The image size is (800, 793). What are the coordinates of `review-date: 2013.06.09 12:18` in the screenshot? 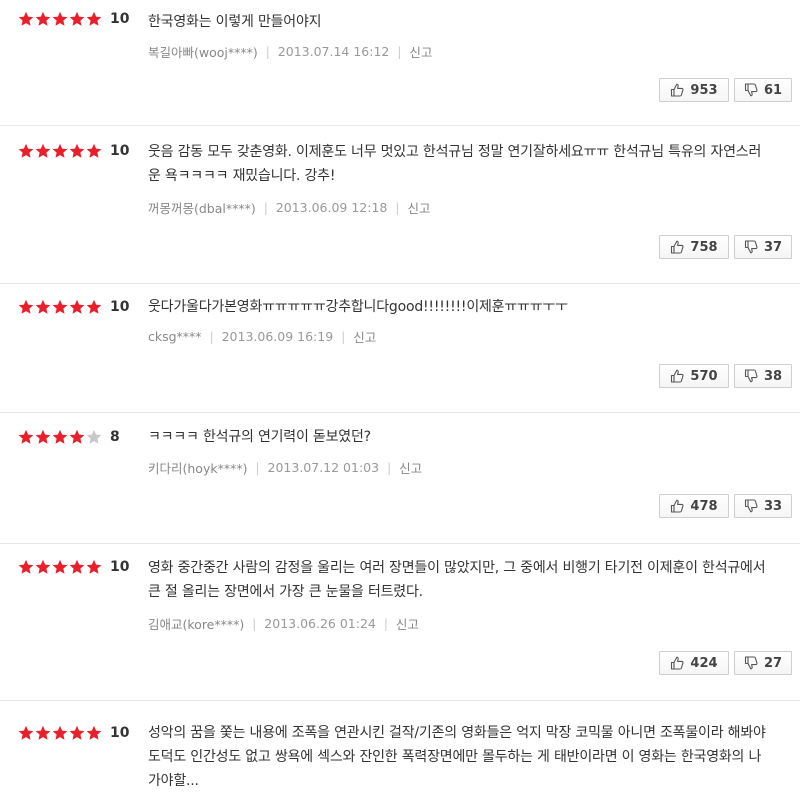 It's located at (331, 207).